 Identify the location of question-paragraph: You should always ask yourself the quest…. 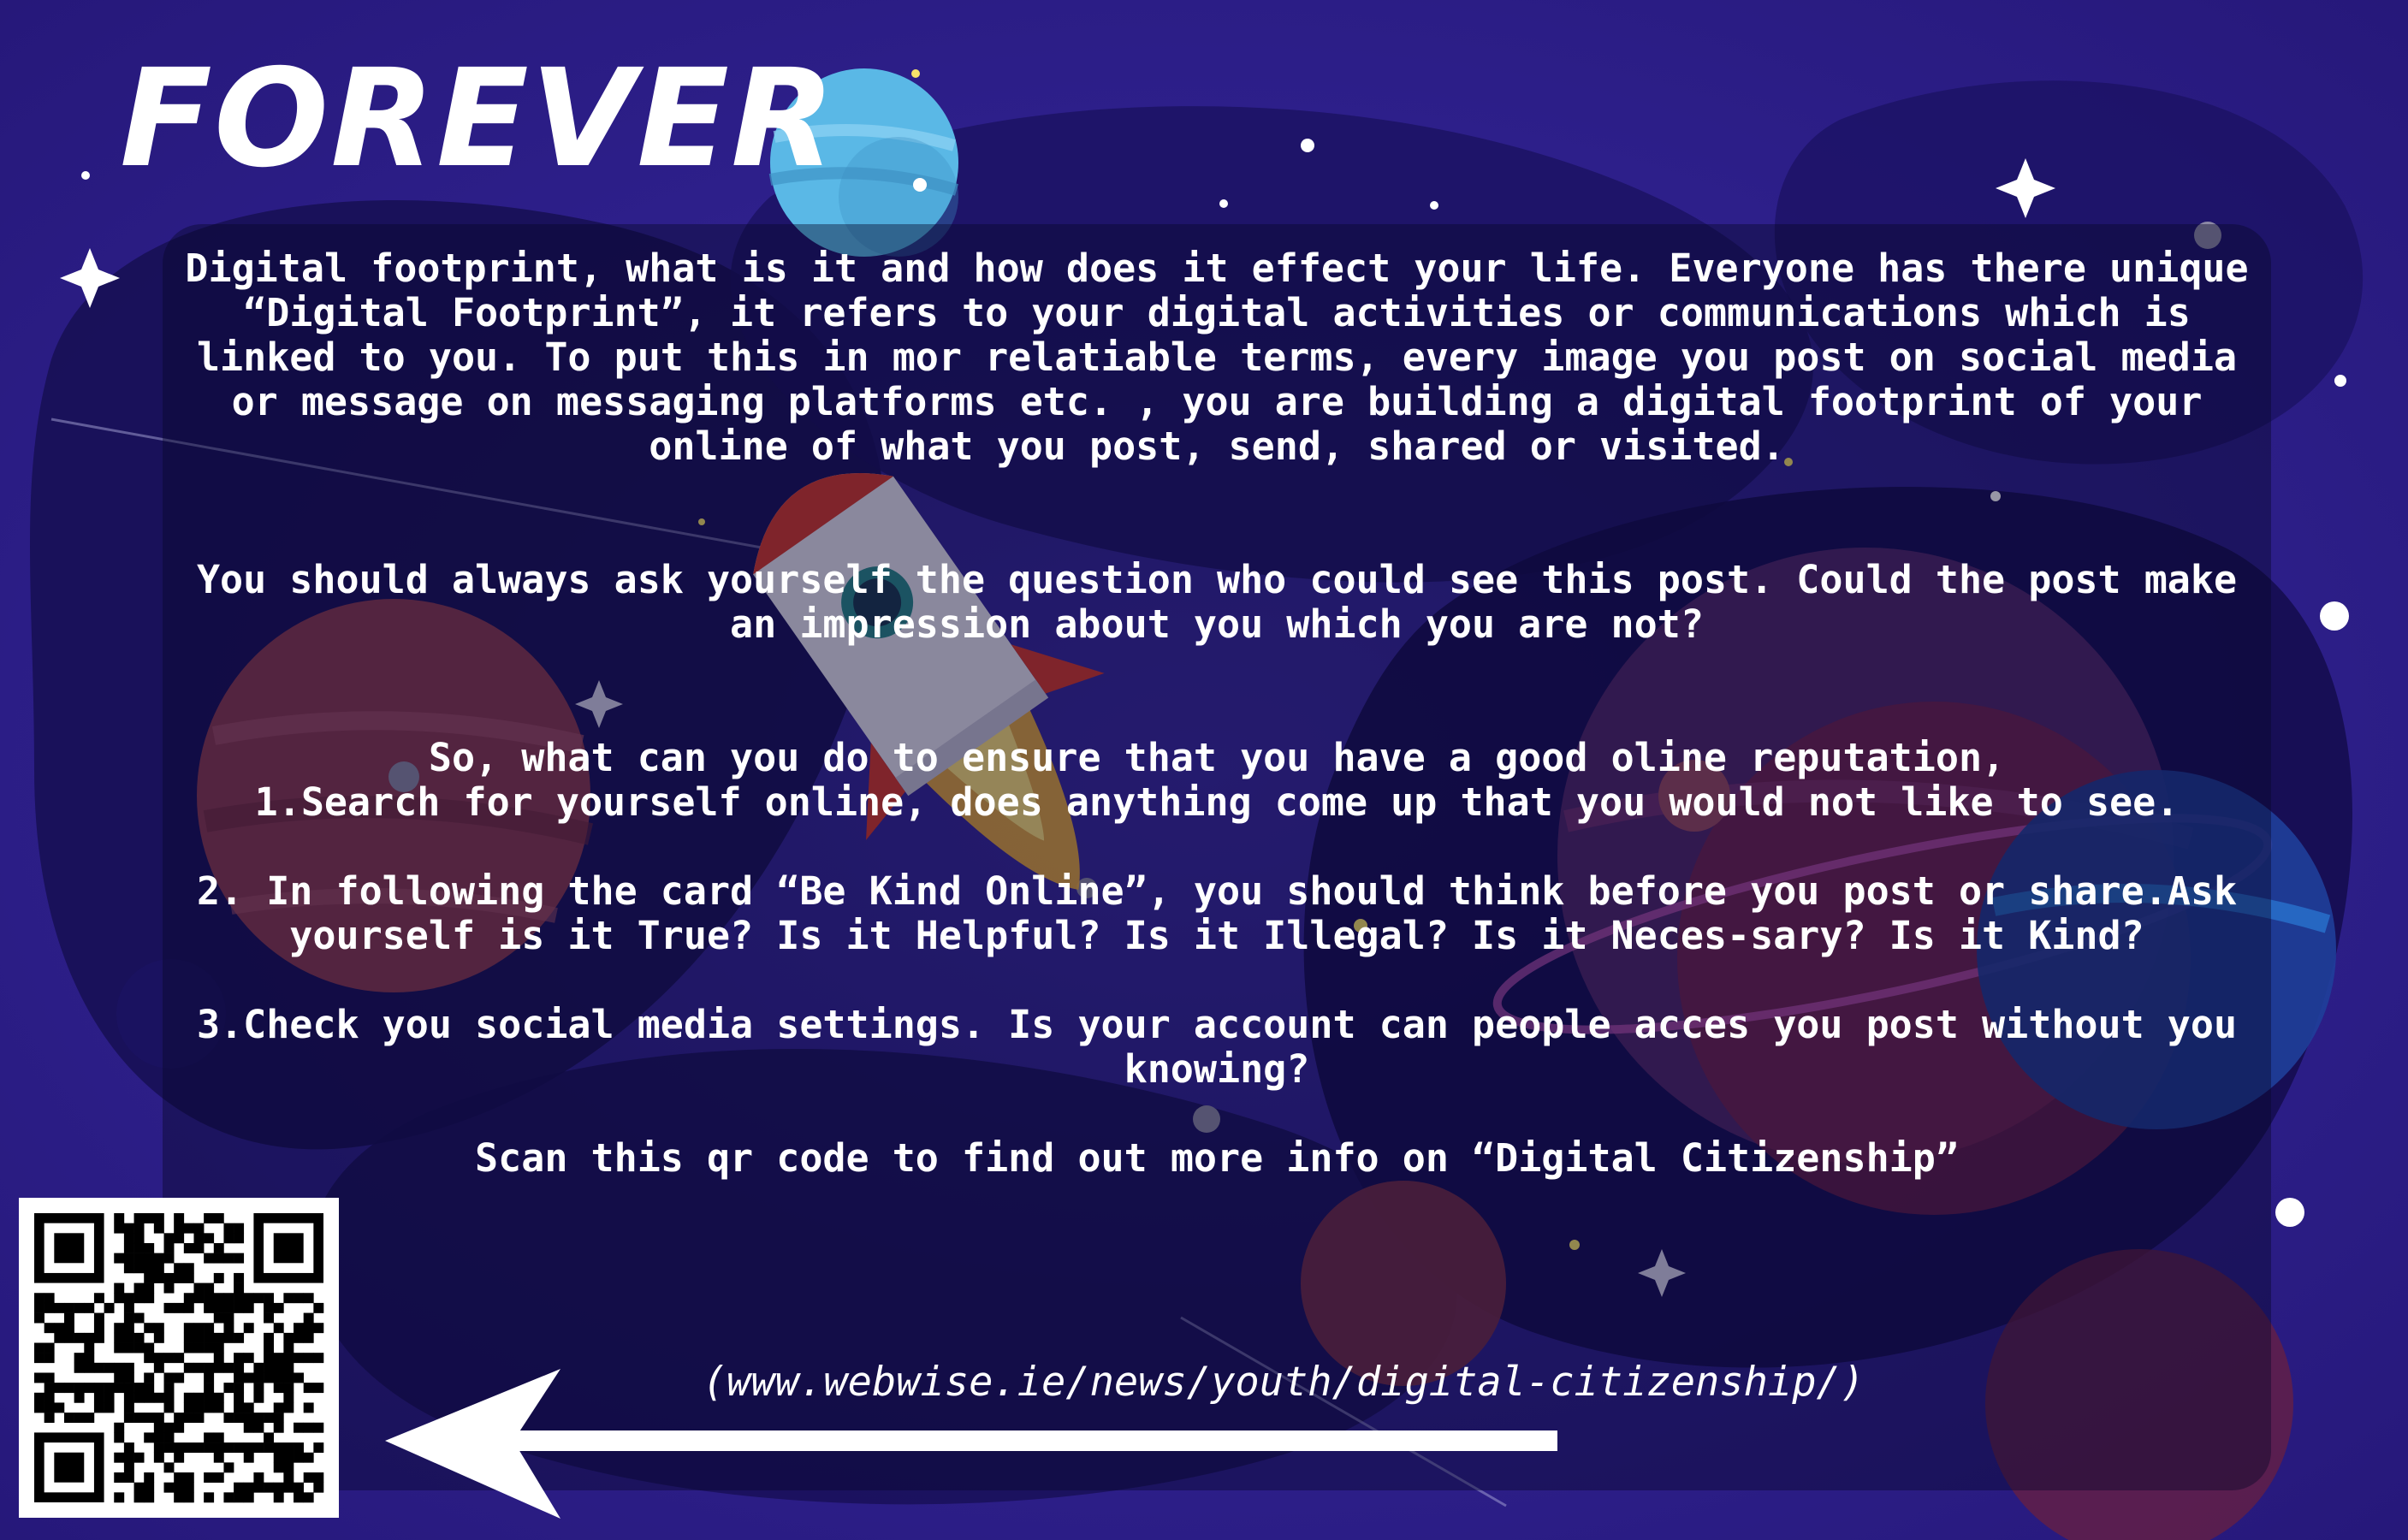
(1217, 602).